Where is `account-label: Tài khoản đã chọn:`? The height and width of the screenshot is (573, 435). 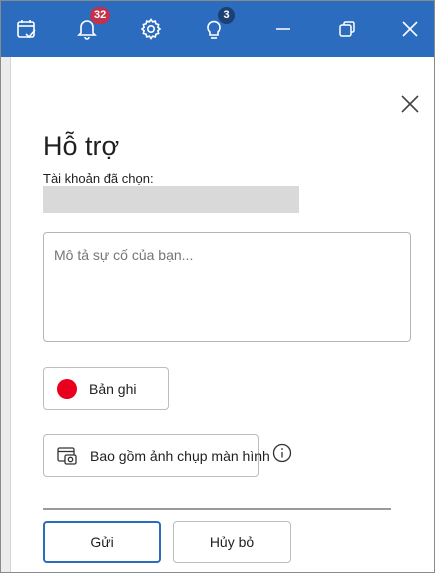 account-label: Tài khoản đã chọn: is located at coordinates (98, 178).